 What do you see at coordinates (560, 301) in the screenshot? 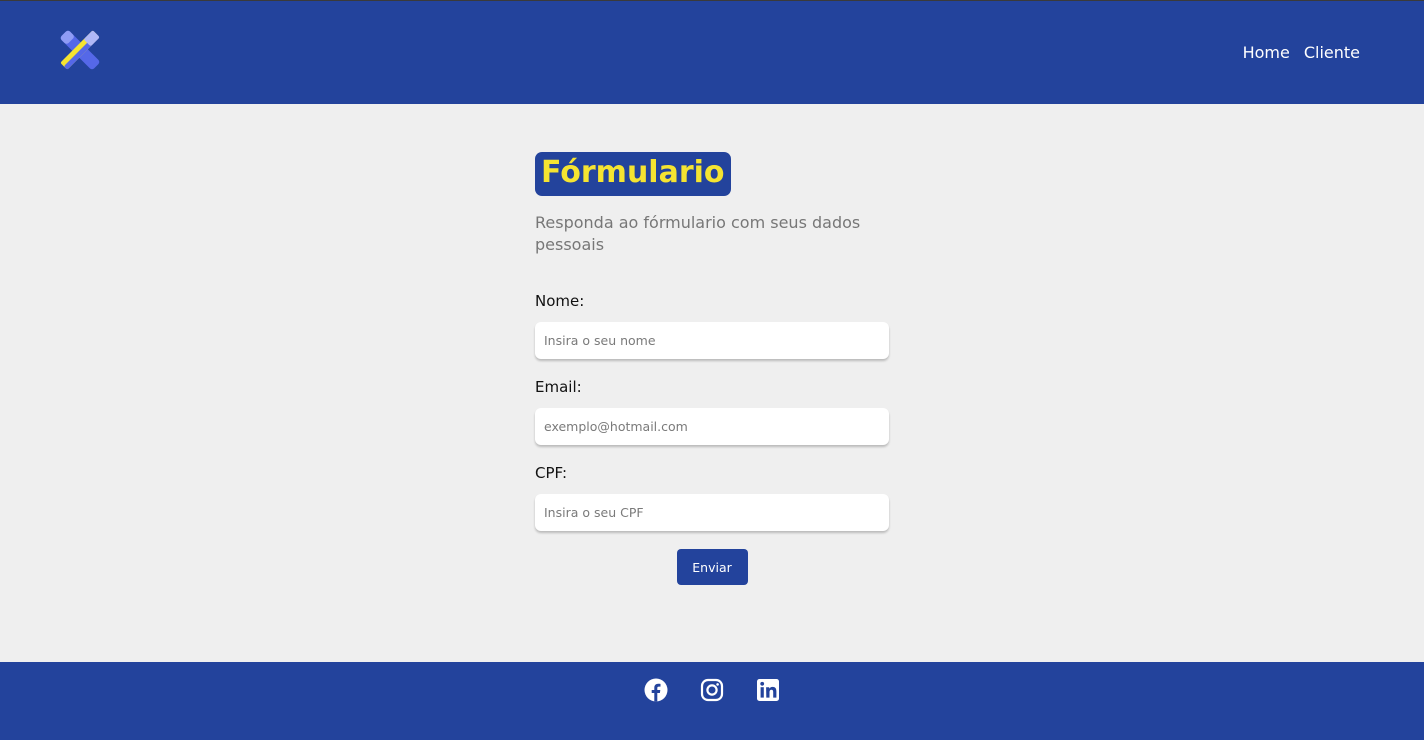
I see `nome-label: Nome:` at bounding box center [560, 301].